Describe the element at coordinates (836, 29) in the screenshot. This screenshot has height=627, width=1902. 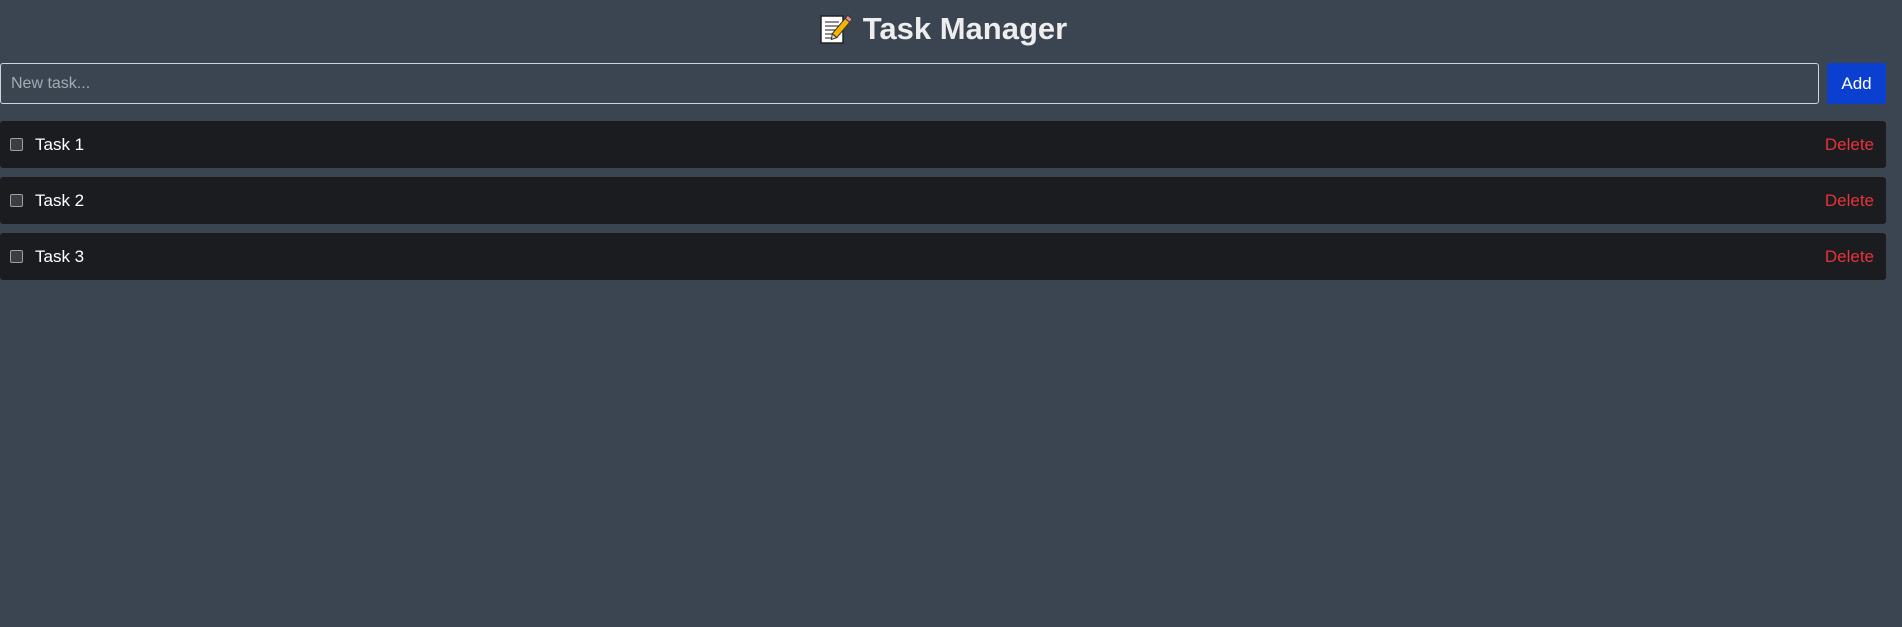
I see `memo-icon` at that location.